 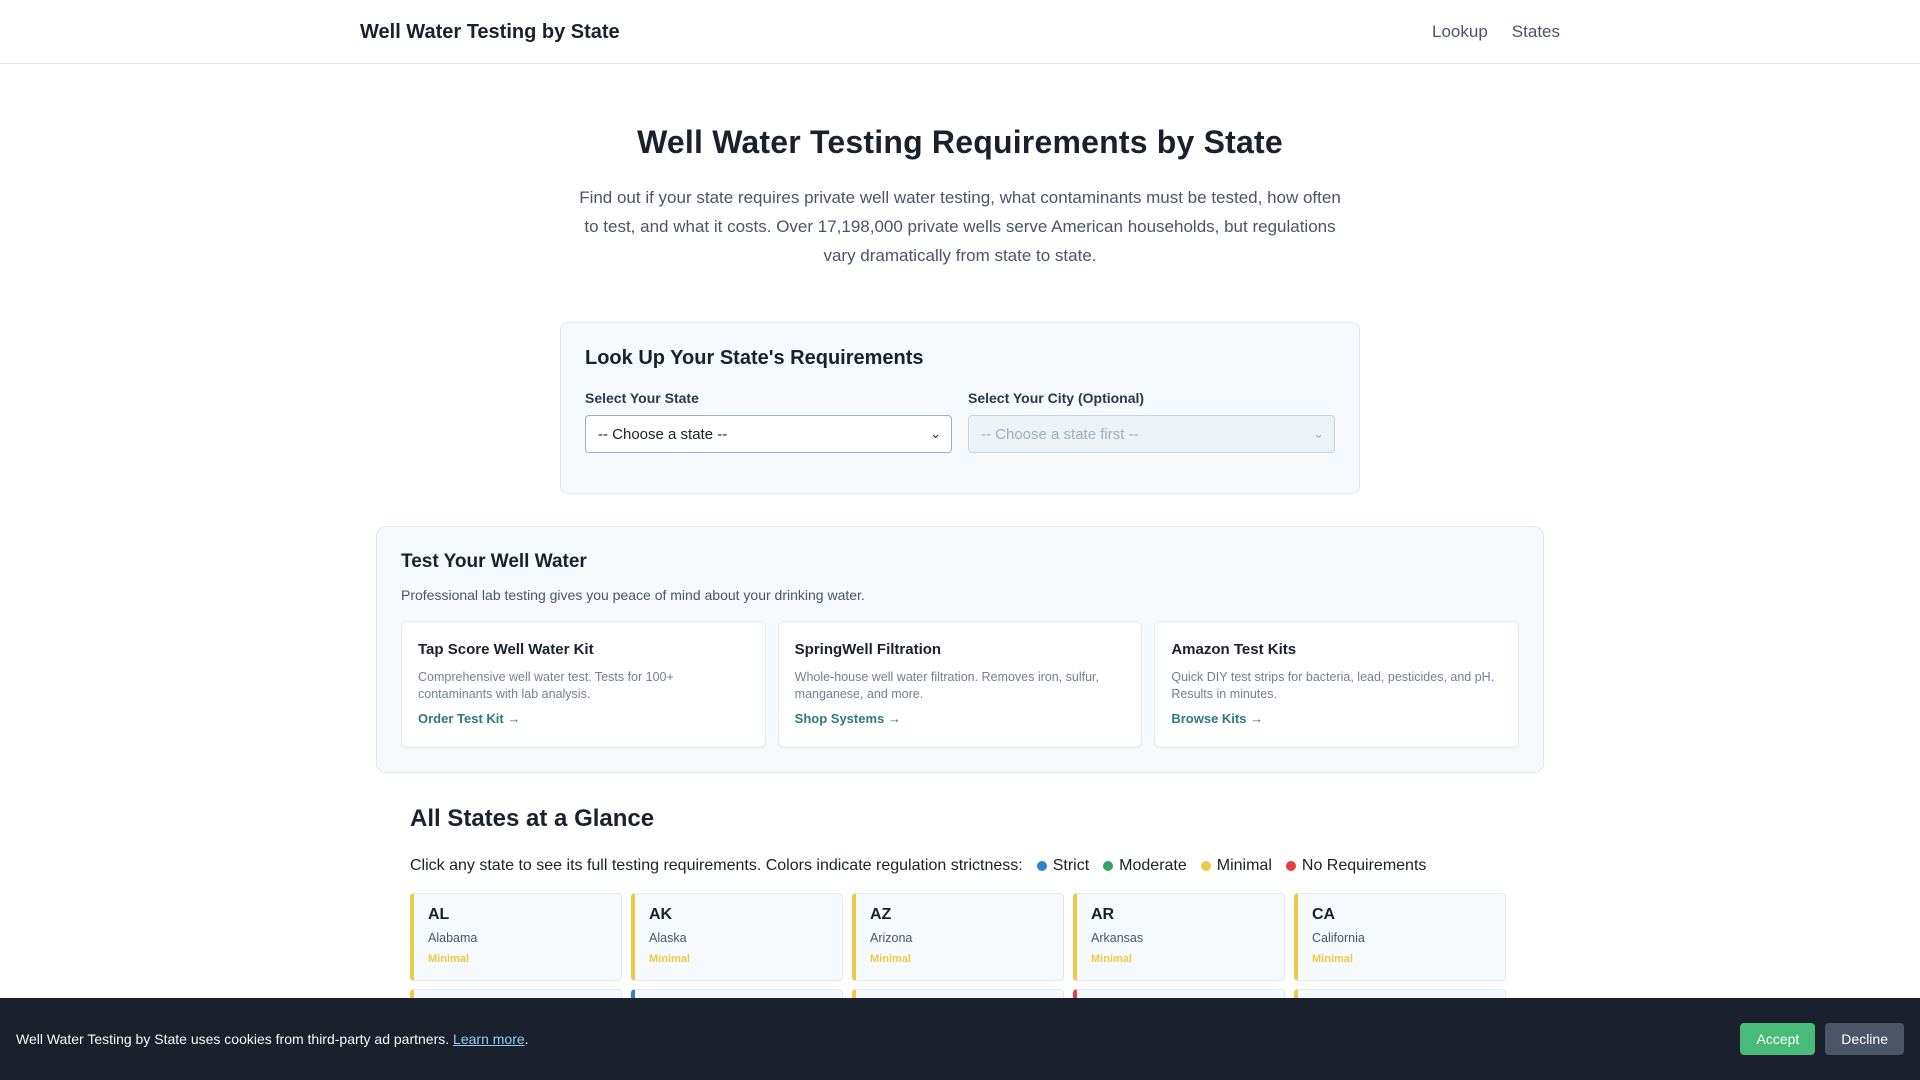 What do you see at coordinates (506, 649) in the screenshot?
I see `product-name: Tap Score Well Water Kit` at bounding box center [506, 649].